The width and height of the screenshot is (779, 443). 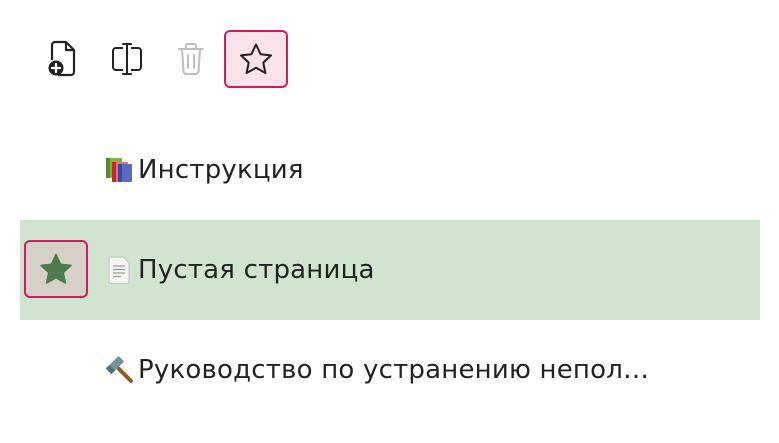 I want to click on file-plus-icon, so click(x=62, y=58).